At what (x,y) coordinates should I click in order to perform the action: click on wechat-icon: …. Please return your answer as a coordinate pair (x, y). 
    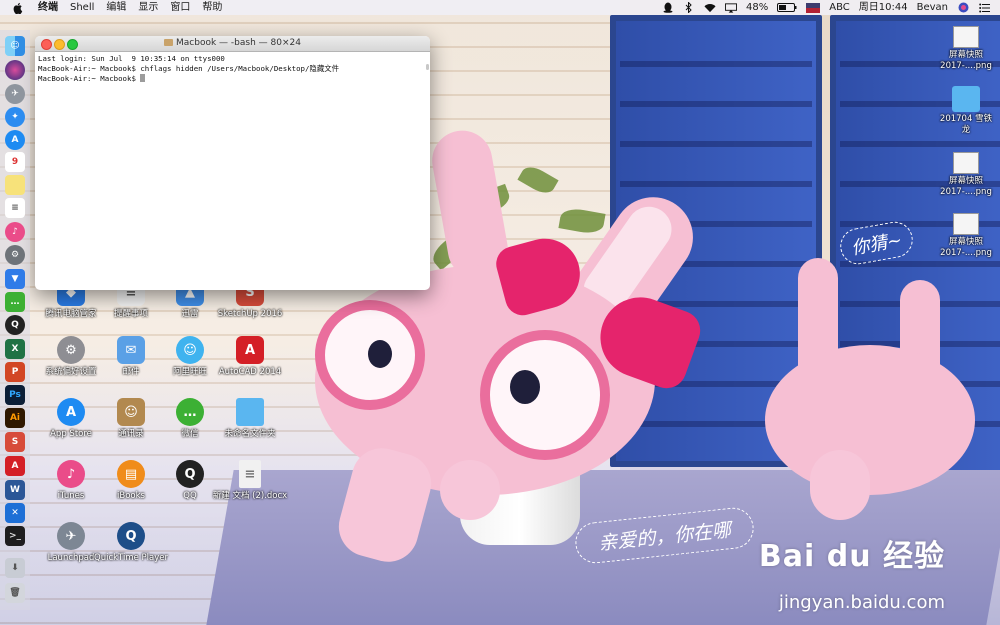
    Looking at the image, I should click on (190, 412).